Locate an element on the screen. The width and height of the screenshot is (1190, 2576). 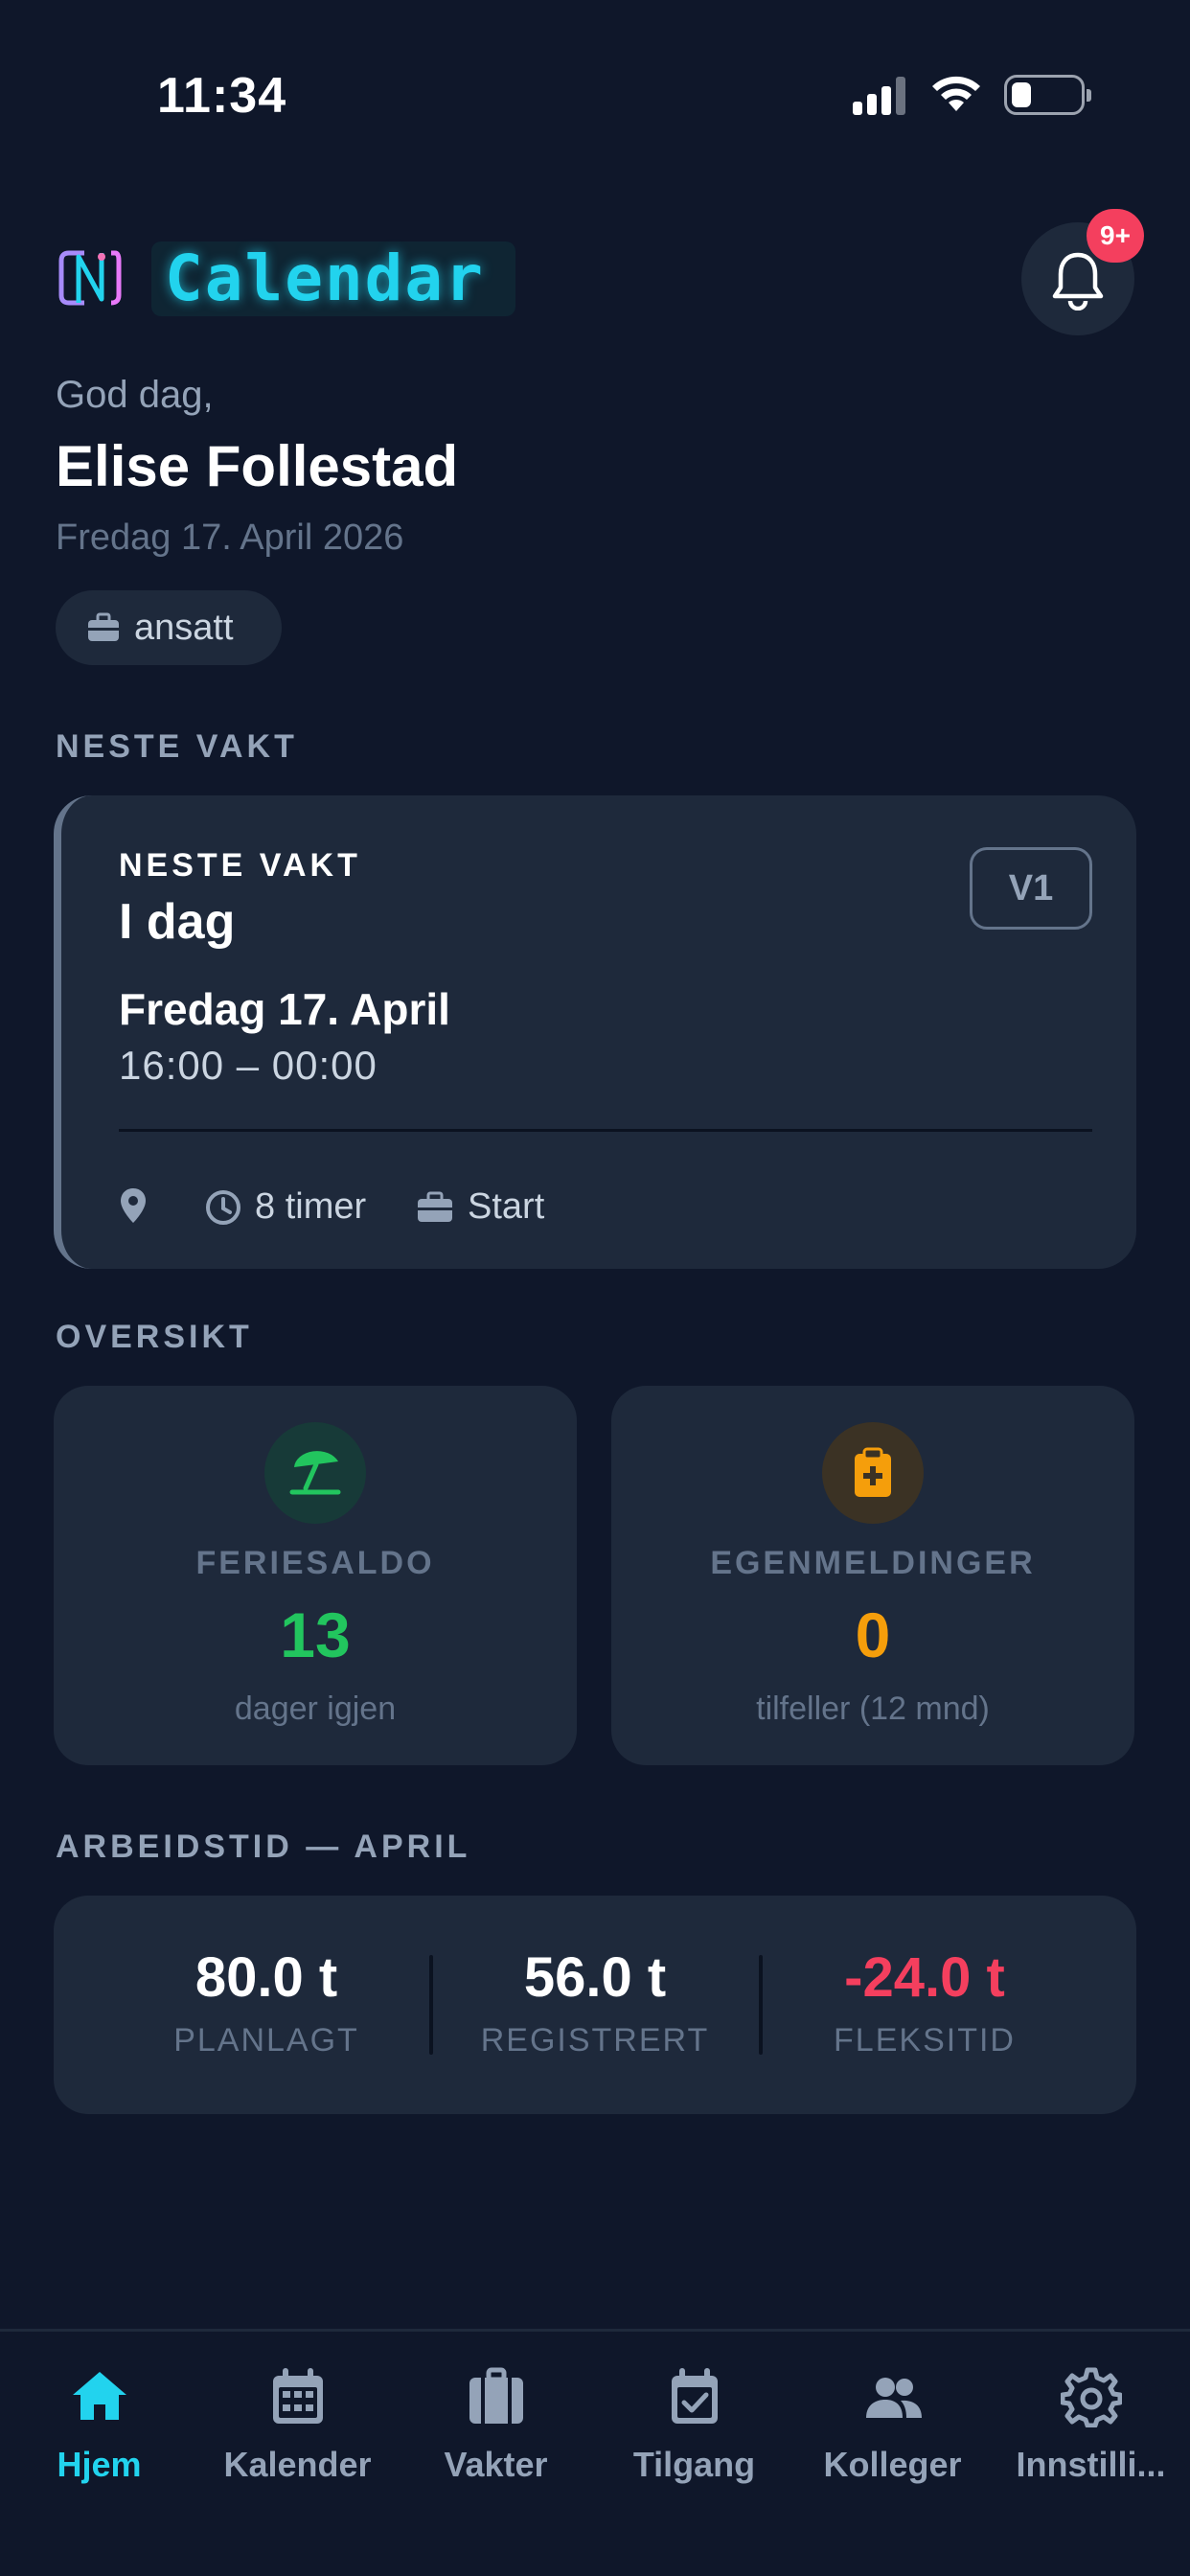
registered-hours-value: 56.0 t is located at coordinates (595, 1977).